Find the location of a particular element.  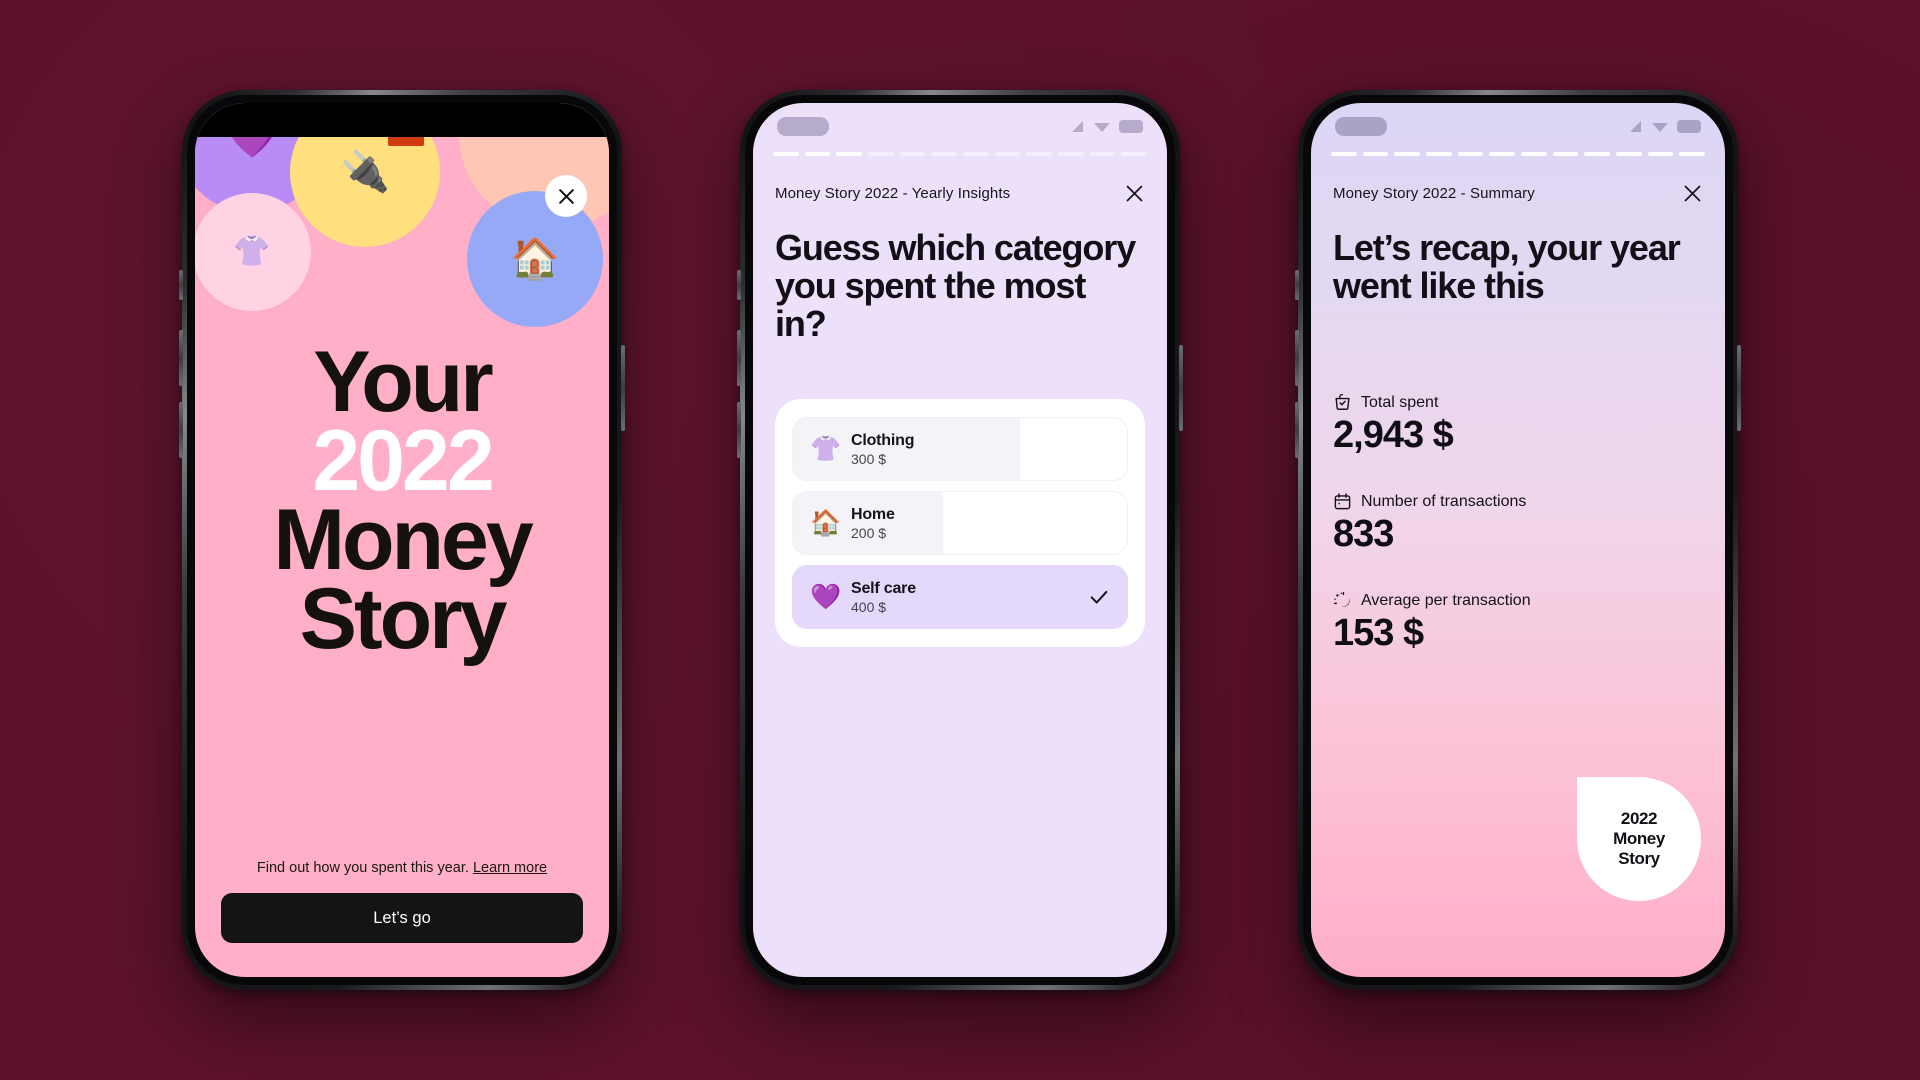

story-header: Money Story 2022 - Yearly Insights is located at coordinates (962, 193).